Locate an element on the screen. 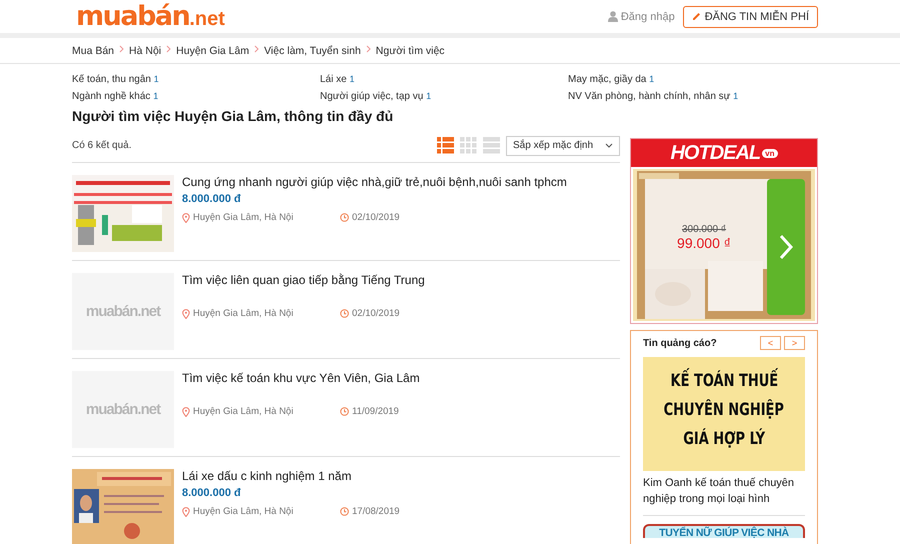  ad-headline: TUYỂN NỮ GIÚP VIỆC NHÀ is located at coordinates (724, 531).